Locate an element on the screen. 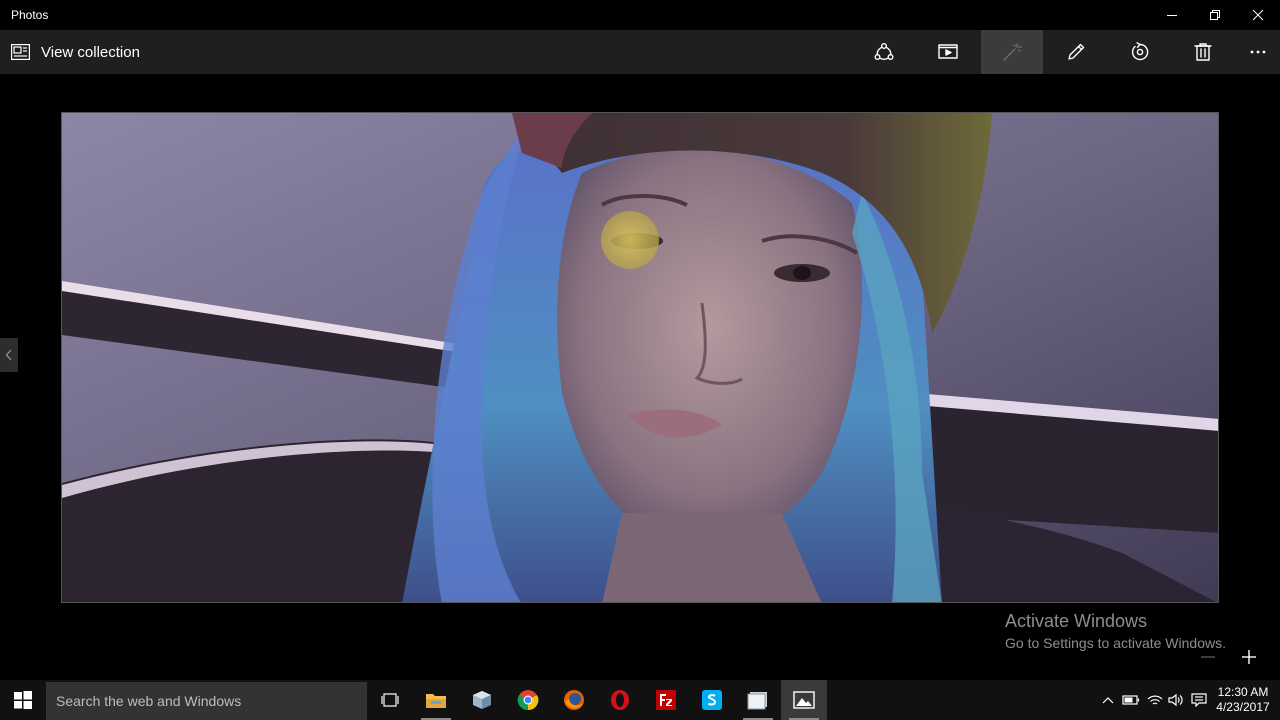  photos-app-button is located at coordinates (804, 700).